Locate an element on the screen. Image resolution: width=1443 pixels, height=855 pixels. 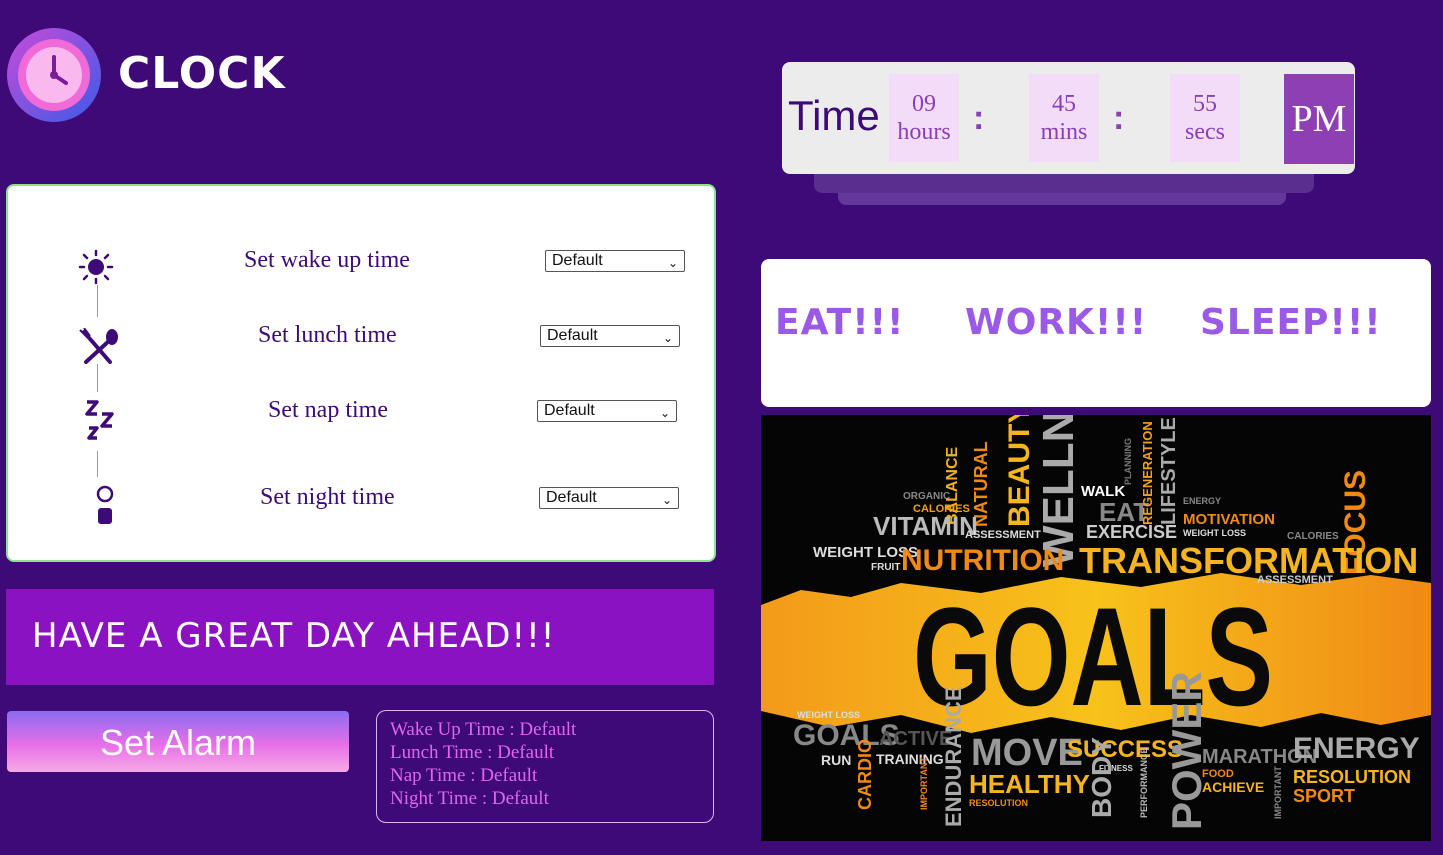
lunch-time-select: Default ⌄ is located at coordinates (610, 336).